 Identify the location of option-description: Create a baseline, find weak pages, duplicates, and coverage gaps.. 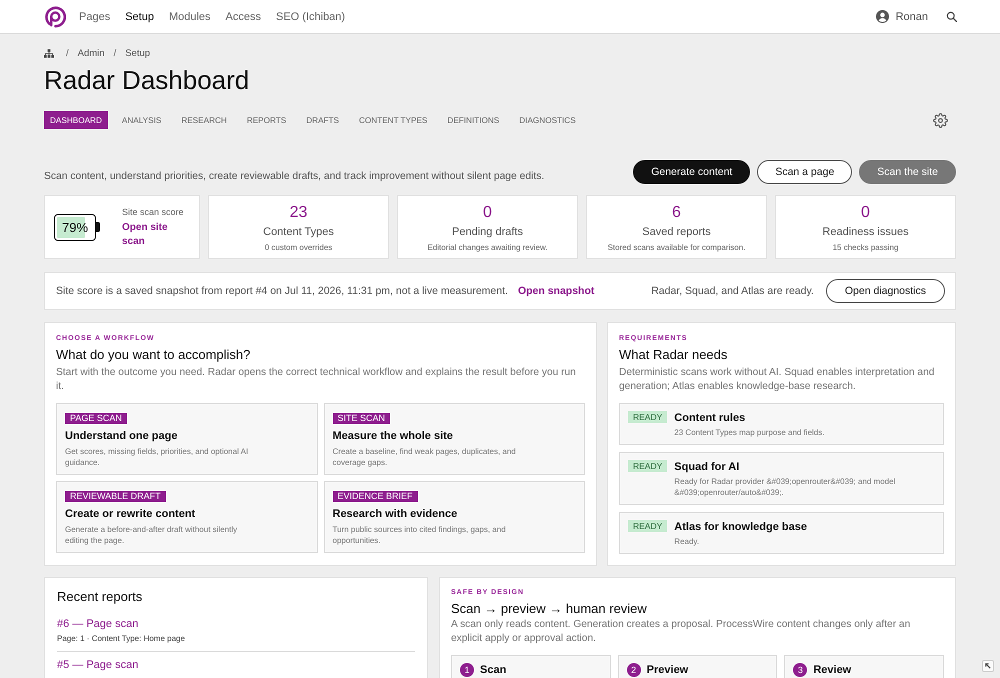
(424, 457).